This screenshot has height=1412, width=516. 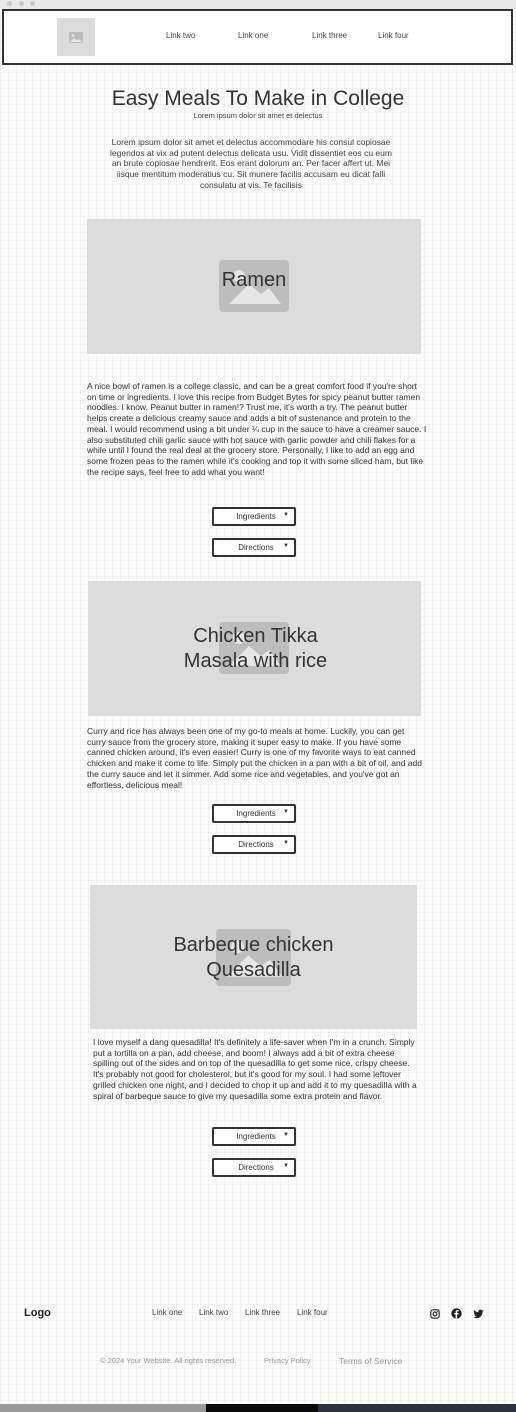 What do you see at coordinates (393, 35) in the screenshot?
I see `nav-link-four: Link four` at bounding box center [393, 35].